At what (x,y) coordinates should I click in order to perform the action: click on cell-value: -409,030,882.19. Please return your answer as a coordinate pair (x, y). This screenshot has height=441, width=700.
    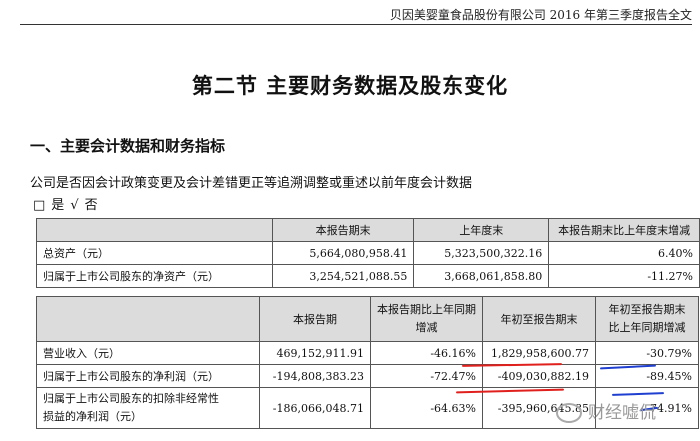
    Looking at the image, I should click on (539, 376).